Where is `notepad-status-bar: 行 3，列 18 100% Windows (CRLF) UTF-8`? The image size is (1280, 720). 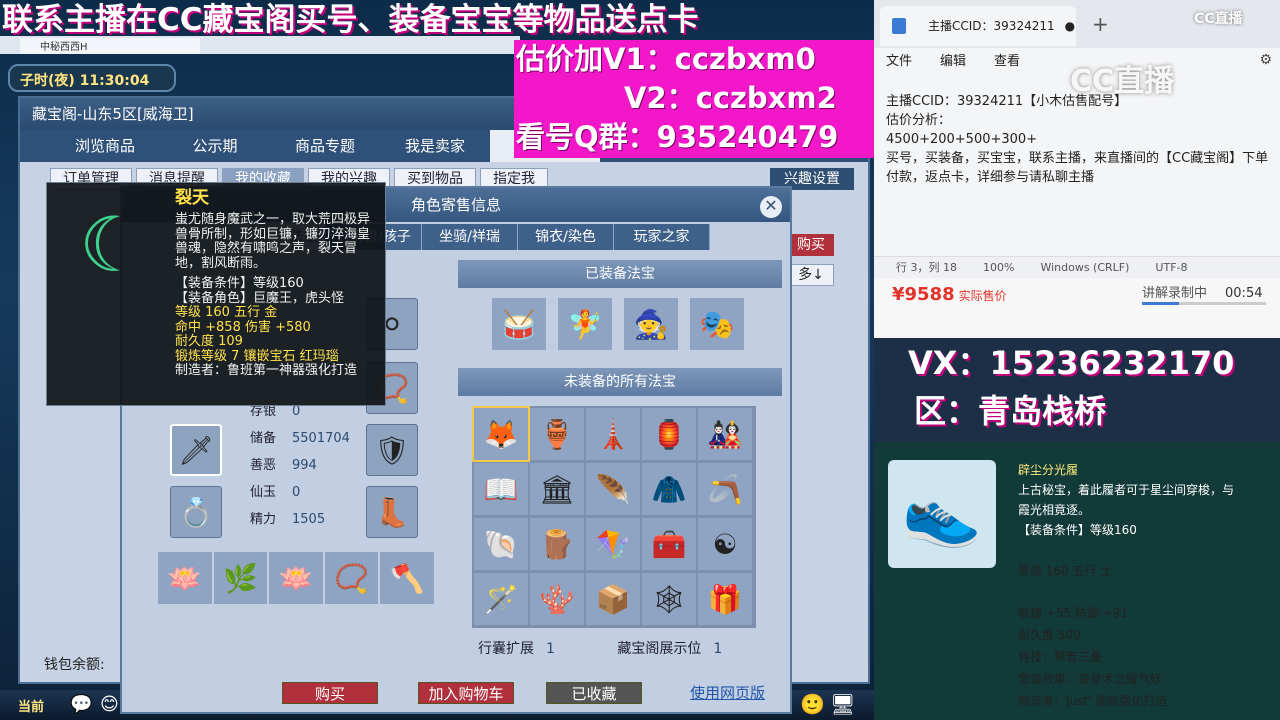
notepad-status-bar: 行 3，列 18 100% Windows (CRLF) UTF-8 is located at coordinates (1077, 267).